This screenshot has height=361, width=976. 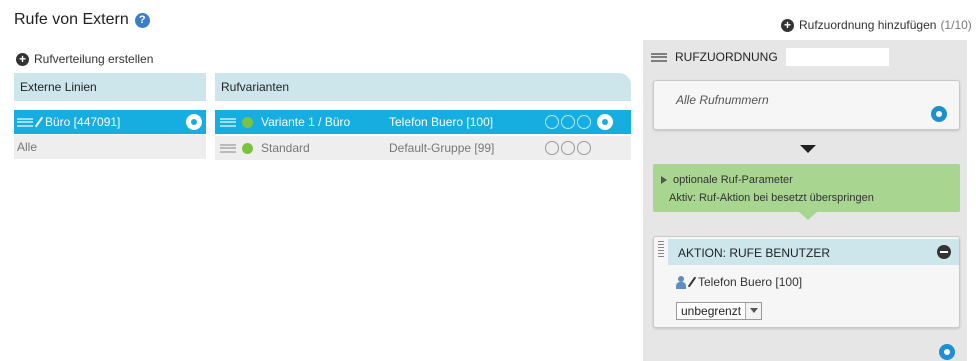 I want to click on create-distribution-label: Rufverteilung erstellen, so click(x=94, y=59).